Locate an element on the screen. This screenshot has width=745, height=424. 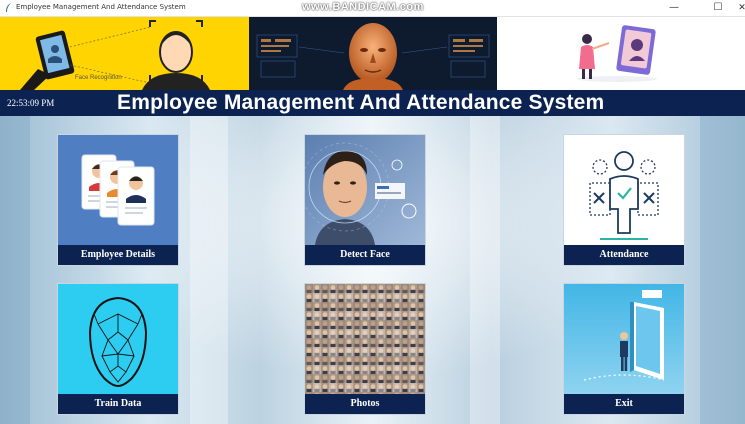
photo-grid-icon is located at coordinates (365, 339).